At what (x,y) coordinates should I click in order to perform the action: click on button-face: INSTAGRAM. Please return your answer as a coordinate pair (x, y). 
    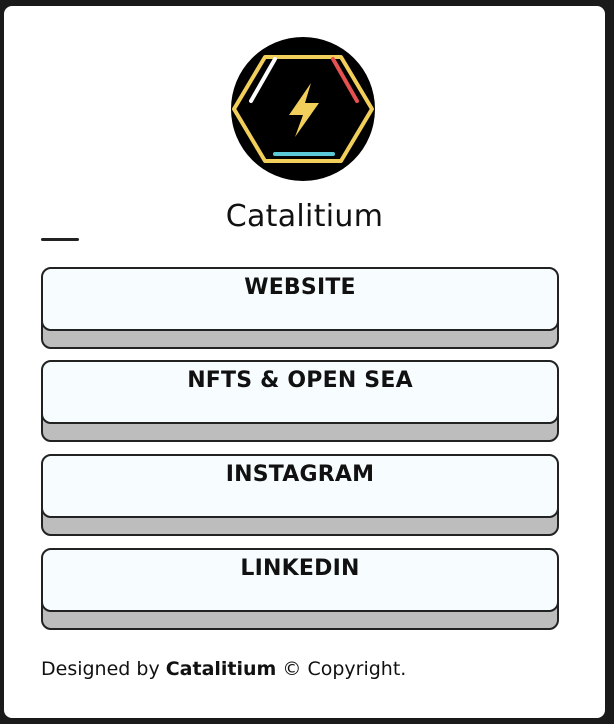
    Looking at the image, I should click on (300, 486).